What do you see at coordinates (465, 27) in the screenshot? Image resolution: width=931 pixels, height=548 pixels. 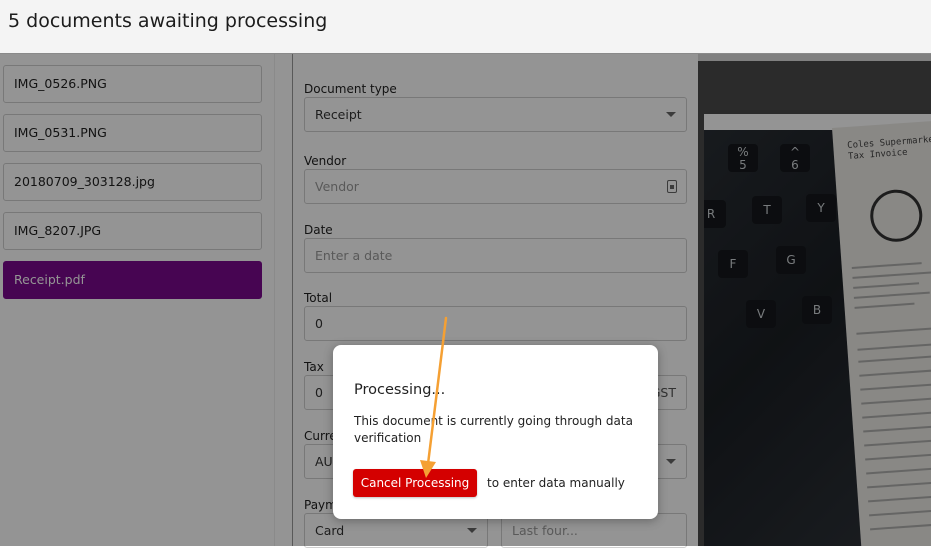 I see `app-header: 5 documents awaiting processing` at bounding box center [465, 27].